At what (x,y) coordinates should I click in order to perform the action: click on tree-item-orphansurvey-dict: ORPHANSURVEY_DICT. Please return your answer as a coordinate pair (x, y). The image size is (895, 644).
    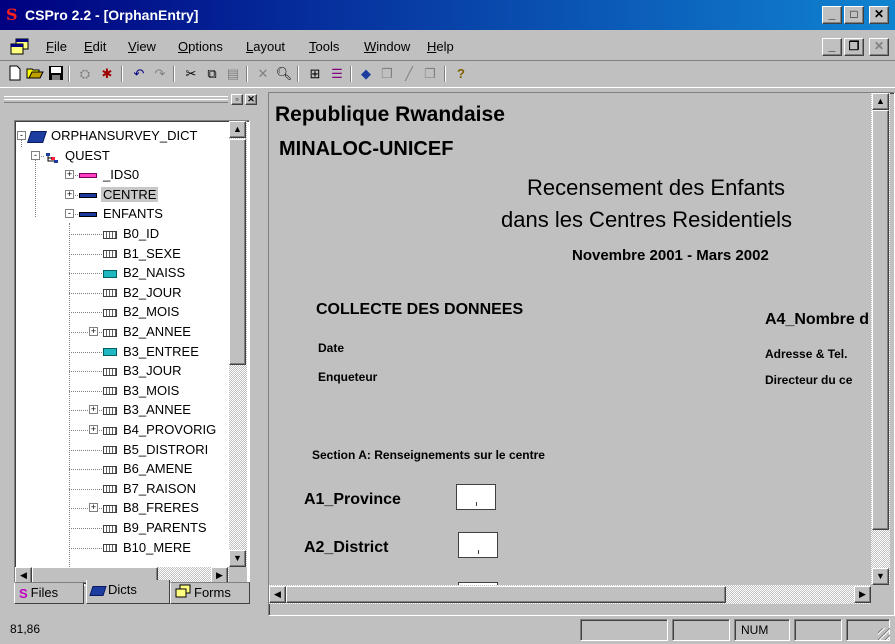
    Looking at the image, I should click on (113, 135).